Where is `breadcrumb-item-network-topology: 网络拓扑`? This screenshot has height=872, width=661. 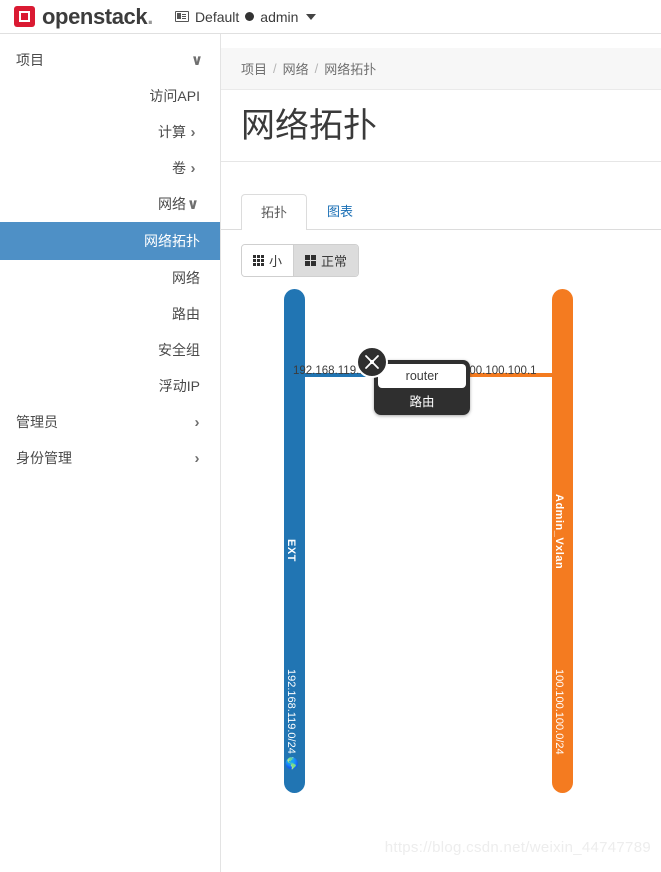
breadcrumb-item-network-topology: 网络拓扑 is located at coordinates (350, 69).